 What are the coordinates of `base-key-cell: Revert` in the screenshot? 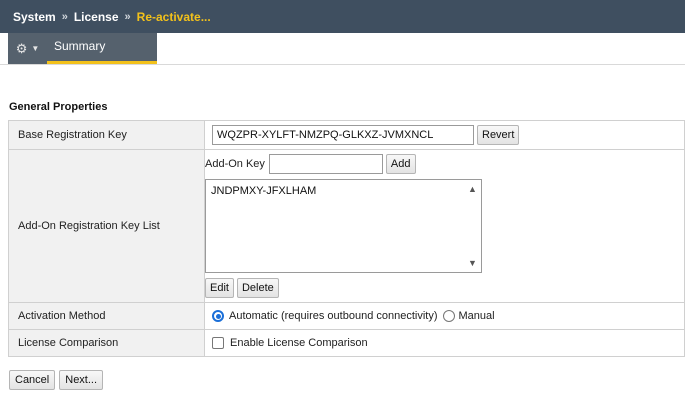 It's located at (444, 135).